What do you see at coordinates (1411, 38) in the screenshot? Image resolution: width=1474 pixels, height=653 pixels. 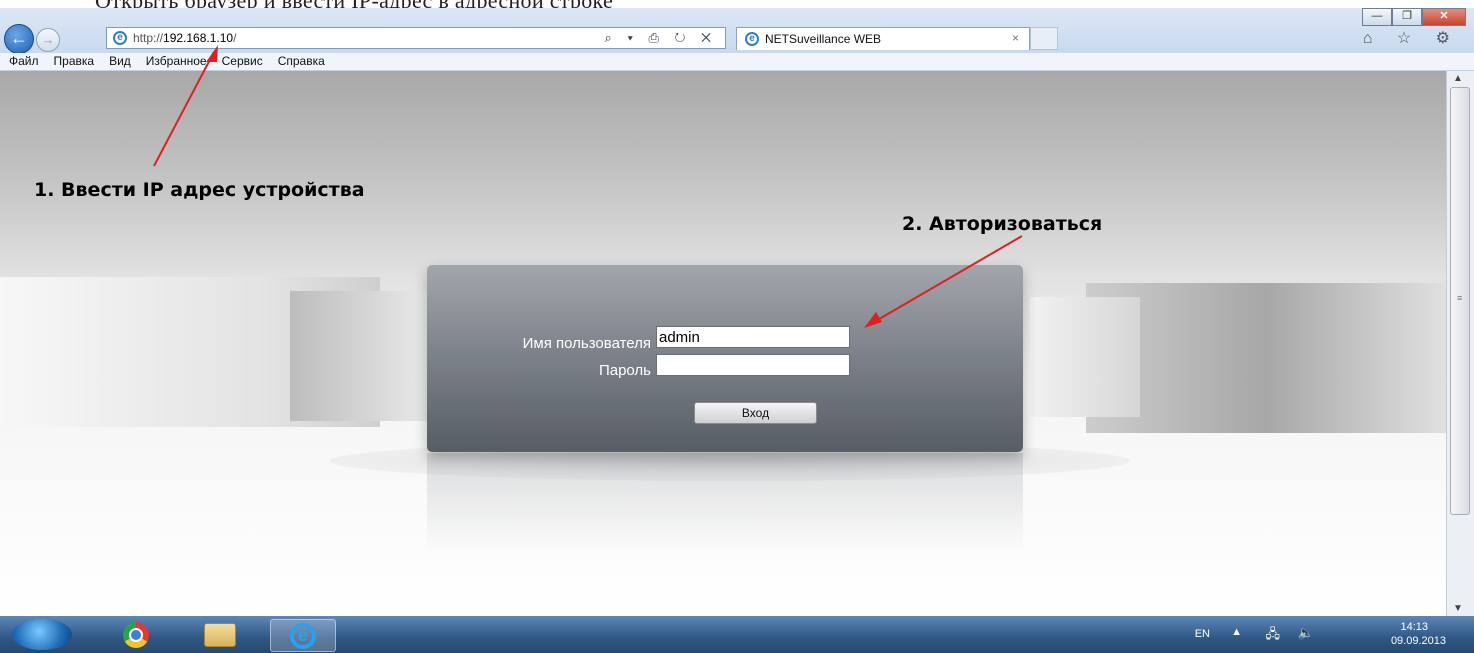 I see `home-favorites-tools-icons: ⌂ ☆ ⚙` at bounding box center [1411, 38].